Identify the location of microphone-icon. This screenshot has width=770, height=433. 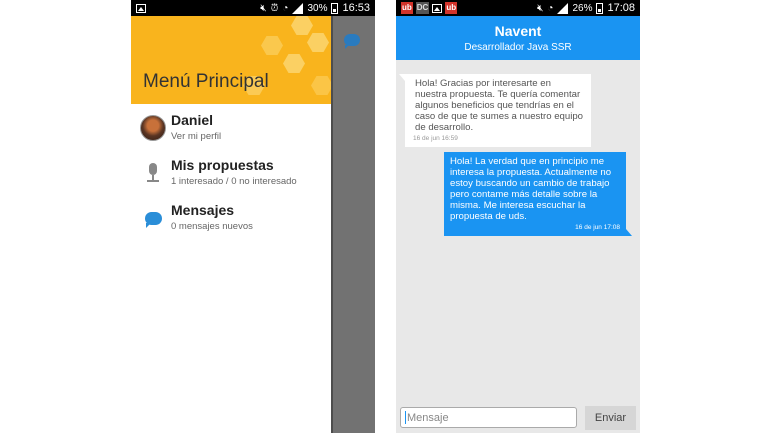
(153, 173).